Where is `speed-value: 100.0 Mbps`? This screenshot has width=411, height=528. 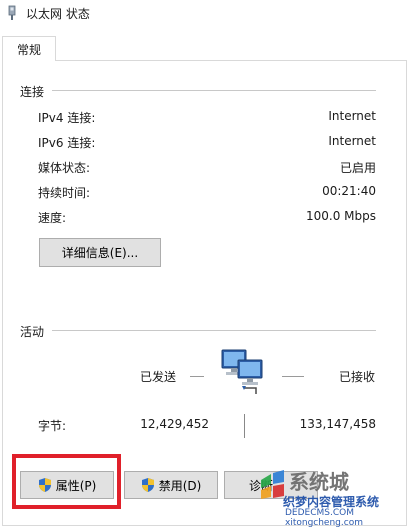
speed-value: 100.0 Mbps is located at coordinates (340, 216).